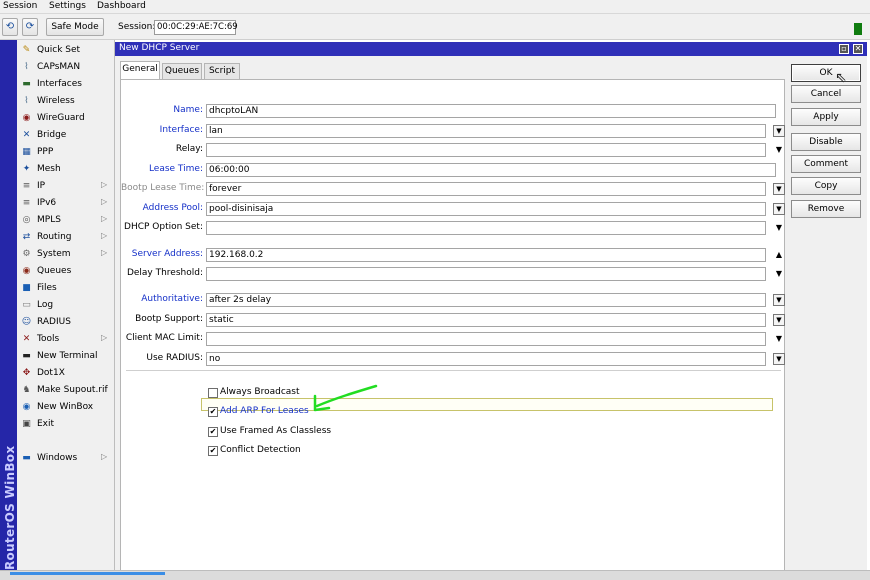 The image size is (870, 580). I want to click on mpls-icon: ◎, so click(26, 220).